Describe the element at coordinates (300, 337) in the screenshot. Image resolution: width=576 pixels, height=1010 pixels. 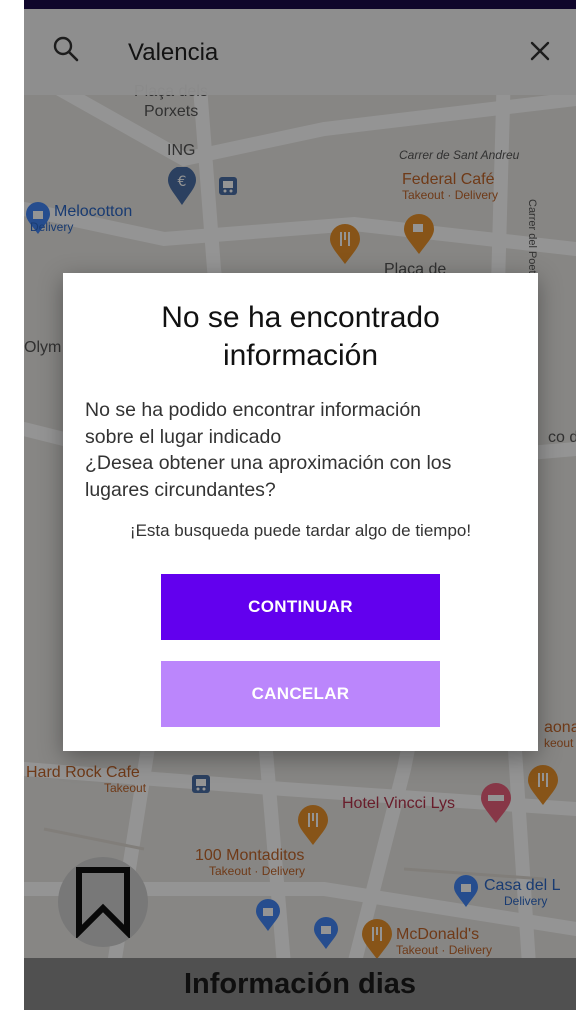
I see `dialog-title: No se ha encontrado información` at that location.